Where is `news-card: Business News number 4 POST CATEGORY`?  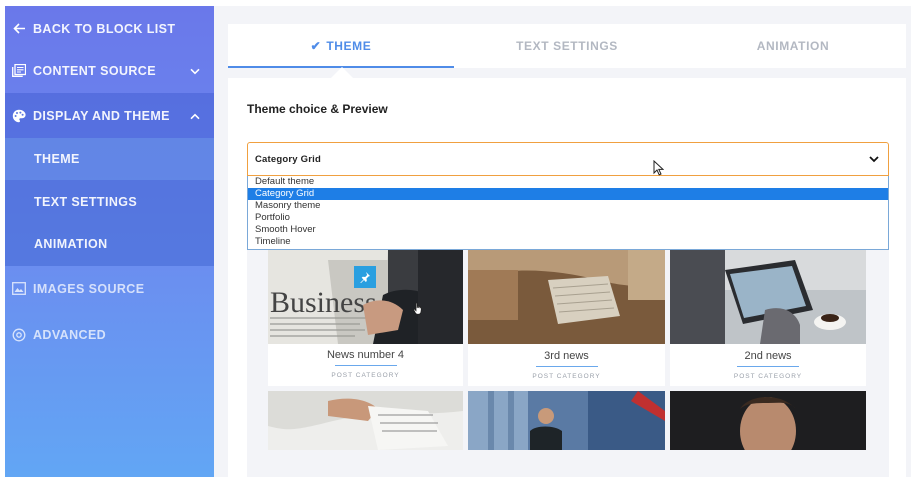
news-card: Business News number 4 POST CATEGORY is located at coordinates (365, 318).